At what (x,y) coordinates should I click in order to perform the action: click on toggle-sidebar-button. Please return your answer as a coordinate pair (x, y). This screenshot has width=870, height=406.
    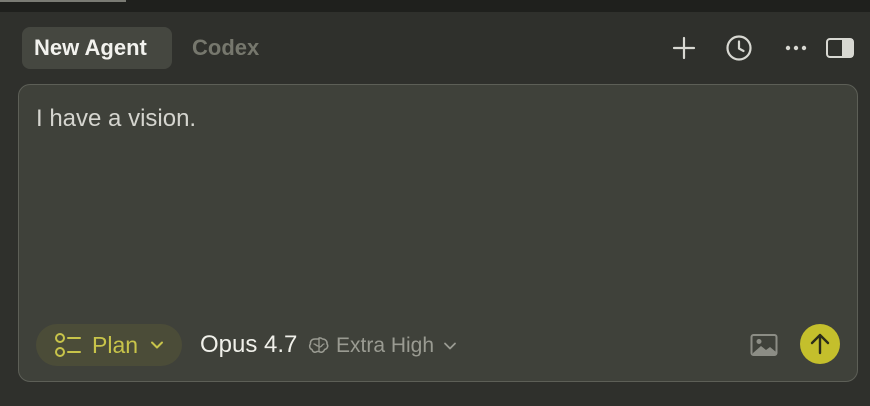
    Looking at the image, I should click on (840, 48).